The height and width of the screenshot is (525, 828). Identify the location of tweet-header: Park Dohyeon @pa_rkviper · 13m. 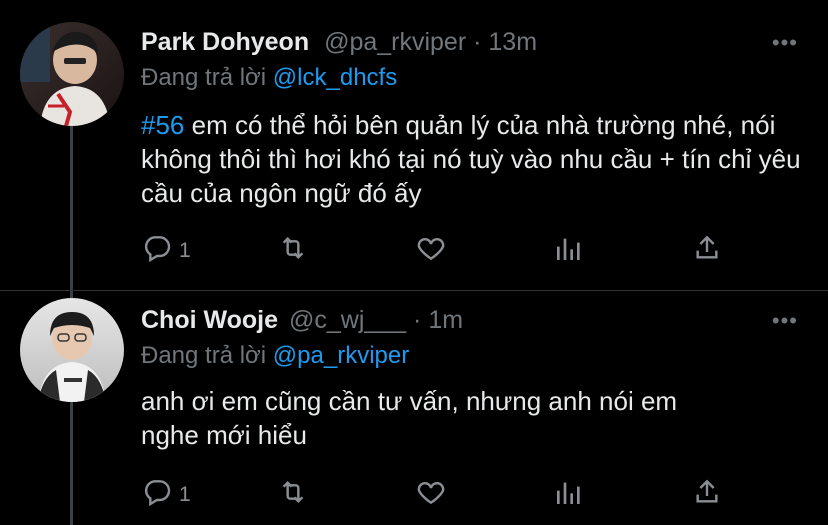
(339, 42).